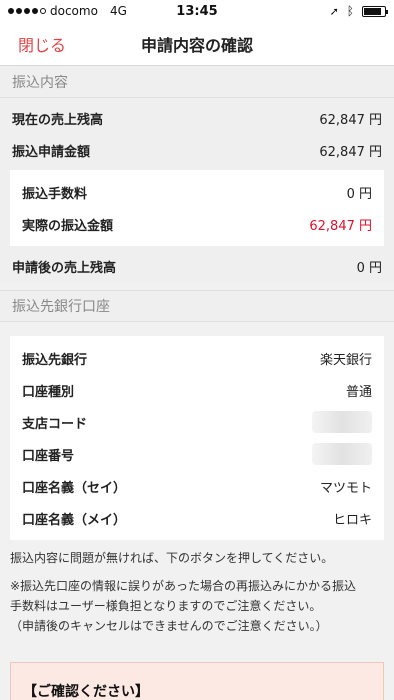 The image size is (394, 700). I want to click on bank-name-row: 振込先銀行 楽天銀行, so click(197, 358).